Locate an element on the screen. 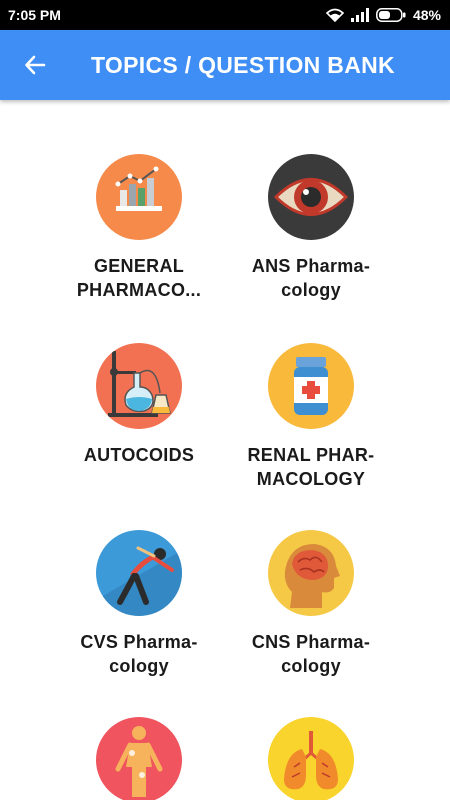 The height and width of the screenshot is (800, 450). page-title: TOPICS / QUESTION BANK is located at coordinates (243, 64).